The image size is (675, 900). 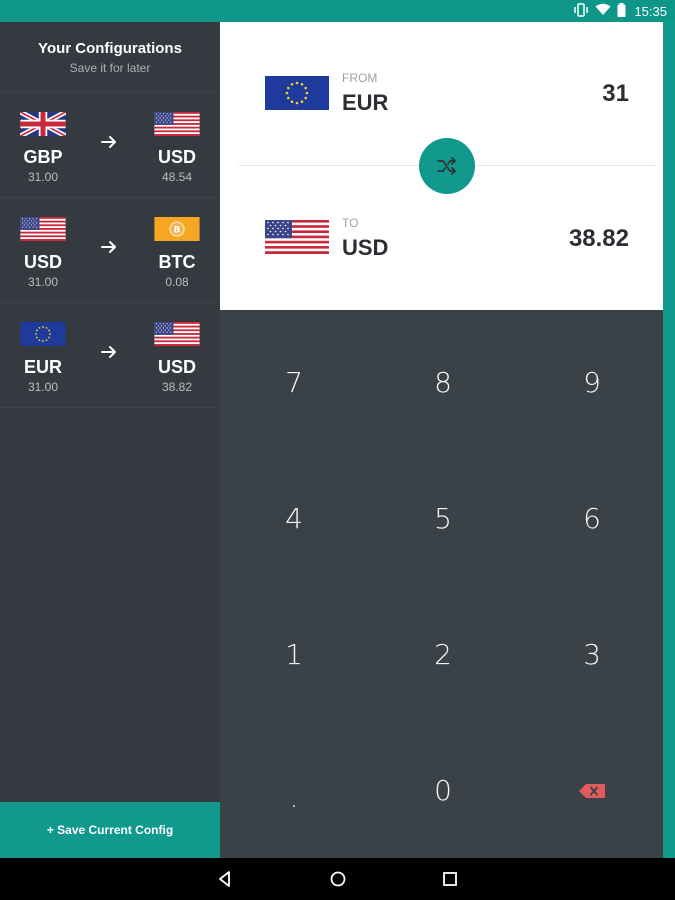 What do you see at coordinates (603, 11) in the screenshot?
I see `wifi-icon` at bounding box center [603, 11].